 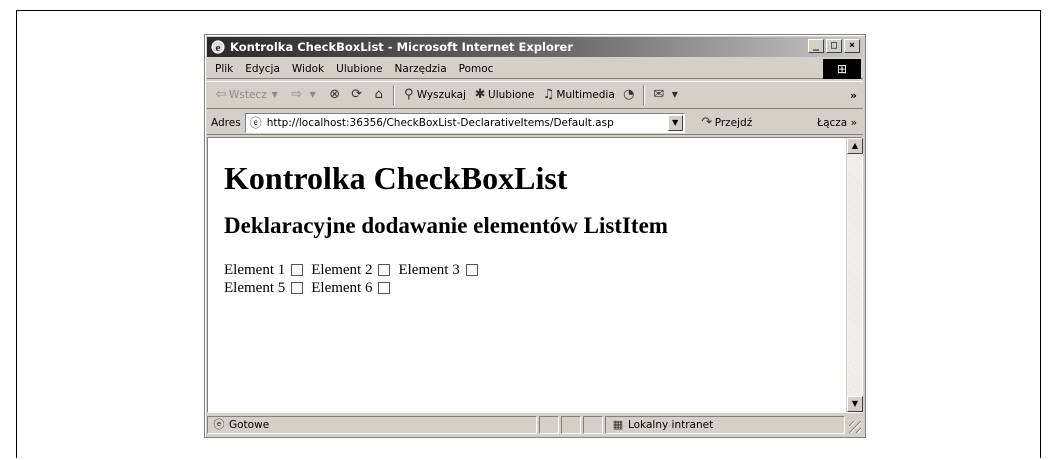 What do you see at coordinates (855, 427) in the screenshot?
I see `resize-grip` at bounding box center [855, 427].